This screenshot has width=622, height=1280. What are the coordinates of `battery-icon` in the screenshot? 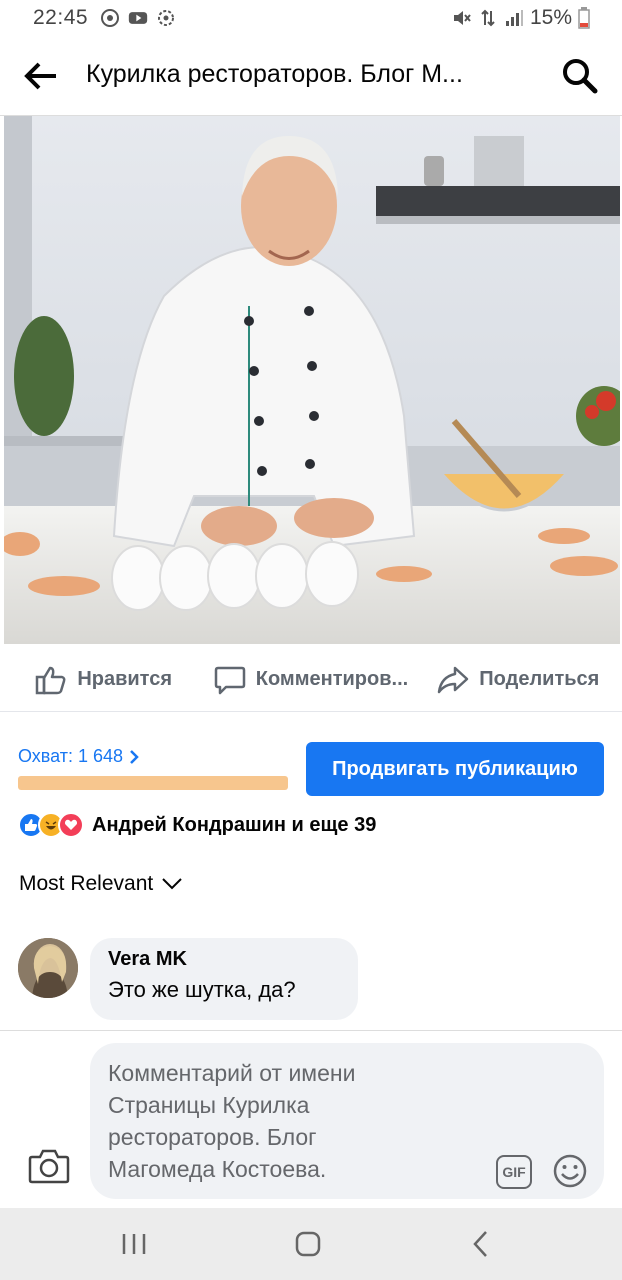 It's located at (584, 18).